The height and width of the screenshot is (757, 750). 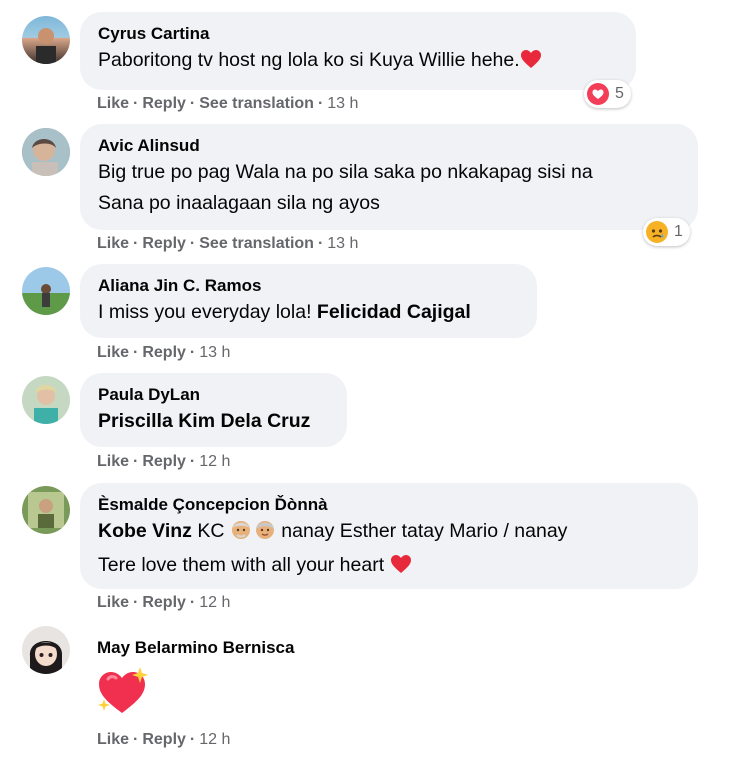 I want to click on comment-author: Paula DyLan, so click(x=213, y=395).